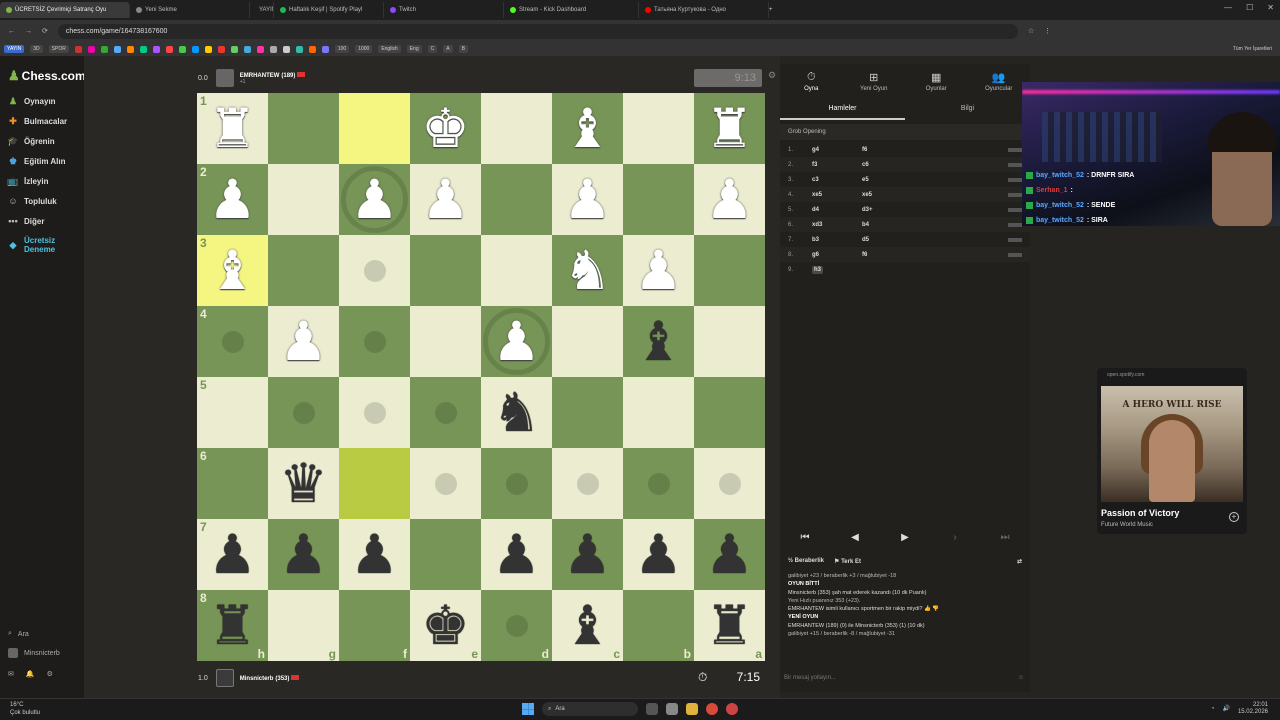  I want to click on subtab: Hamleler, so click(842, 109).